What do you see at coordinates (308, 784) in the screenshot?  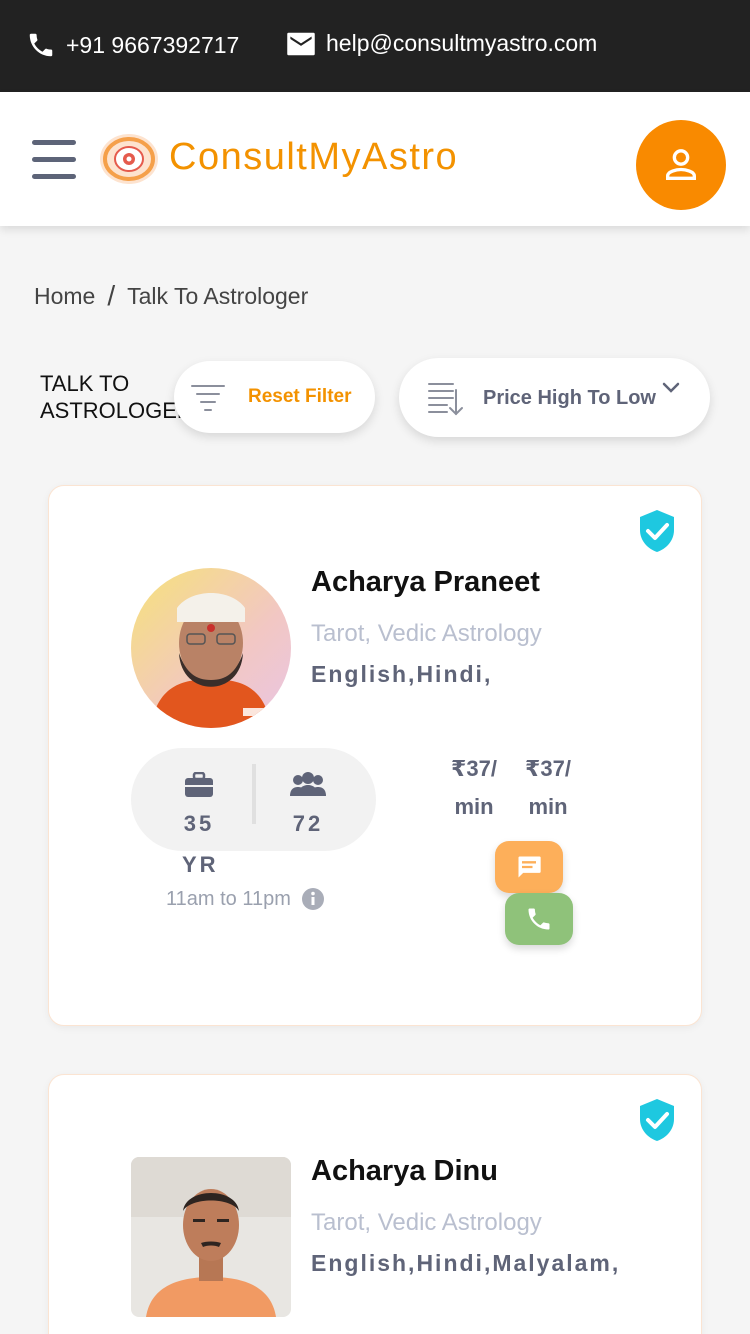 I see `group-icon` at bounding box center [308, 784].